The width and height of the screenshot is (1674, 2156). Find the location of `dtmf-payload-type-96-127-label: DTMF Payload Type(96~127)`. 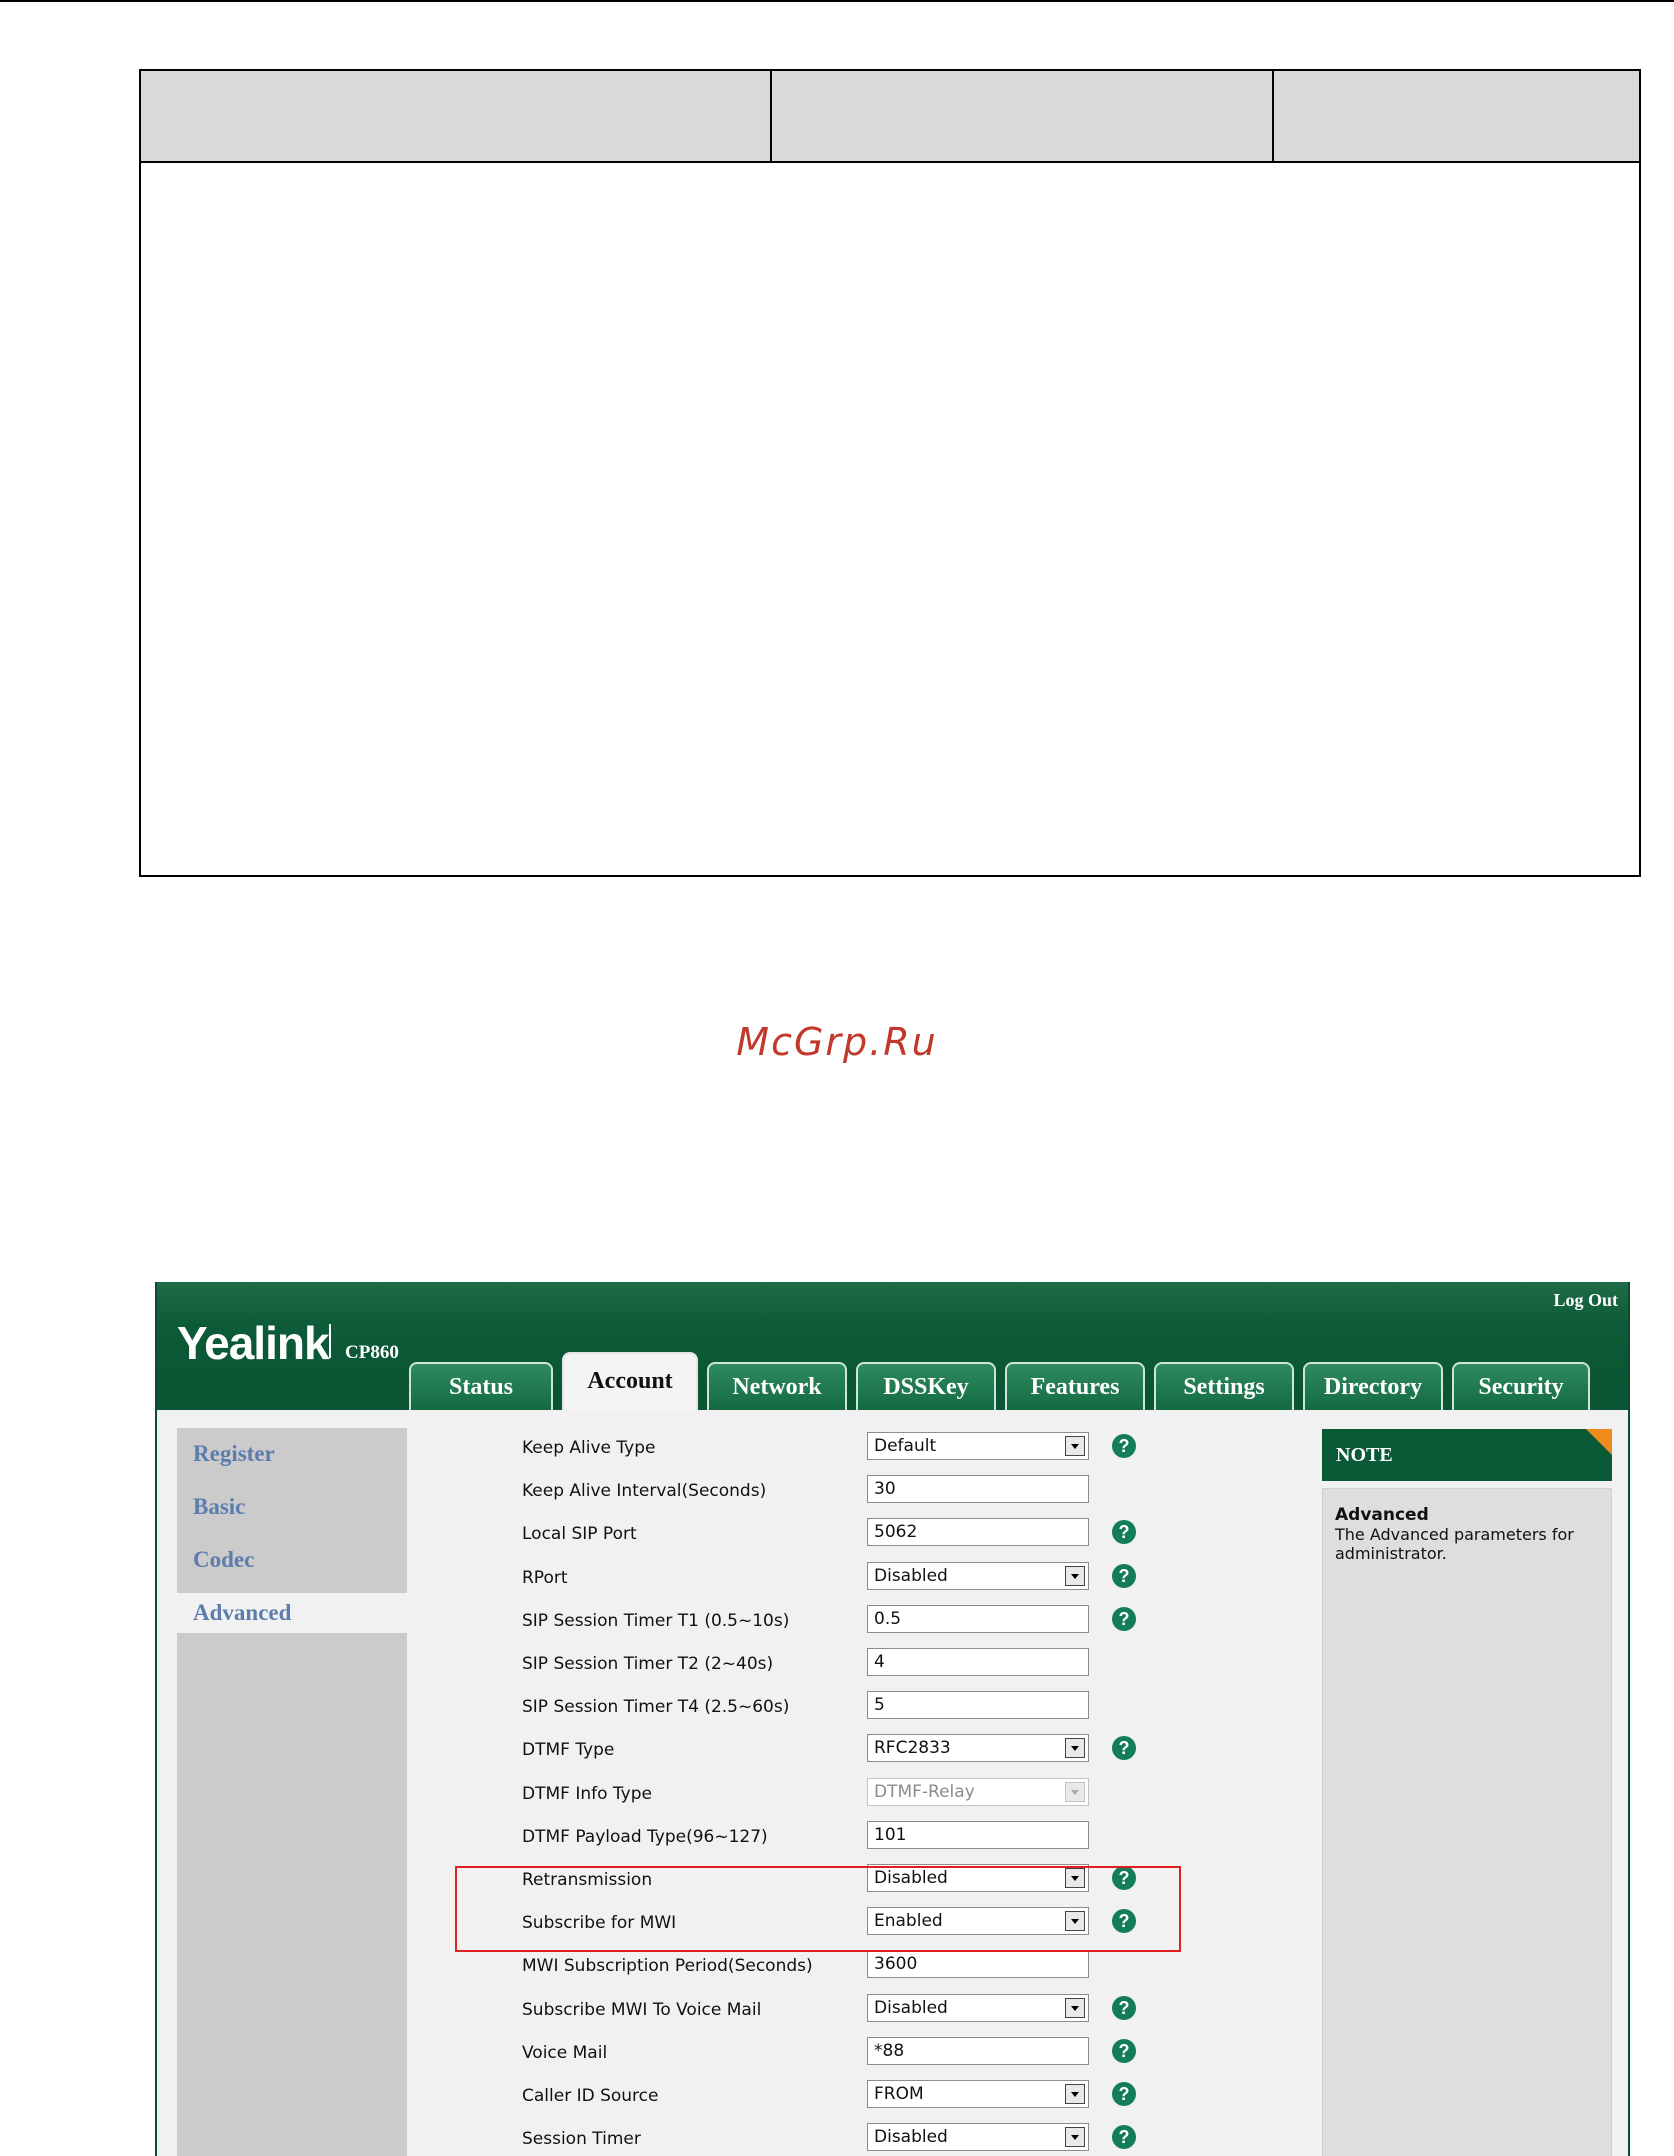

dtmf-payload-type-96-127-label: DTMF Payload Type(96~127) is located at coordinates (645, 1836).